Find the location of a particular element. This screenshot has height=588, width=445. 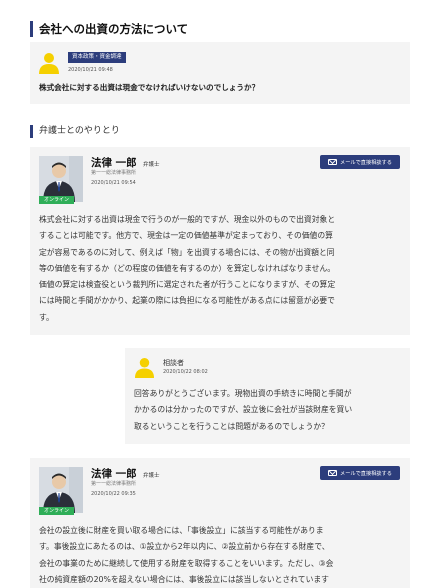

answer-line: 価値の算定は検査役という裁判所に選定された者が行うことになりますが、その算定 is located at coordinates (187, 285).